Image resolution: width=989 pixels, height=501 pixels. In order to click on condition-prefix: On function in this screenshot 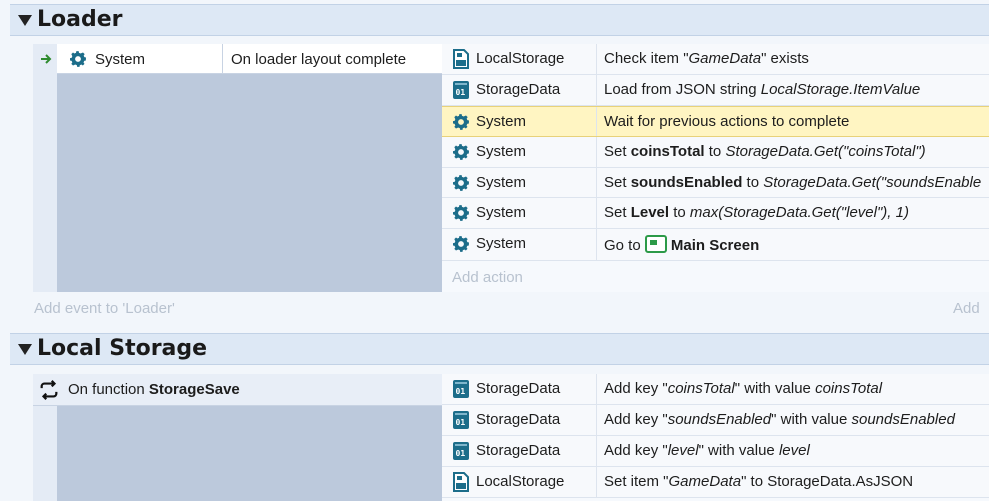, I will do `click(108, 389)`.